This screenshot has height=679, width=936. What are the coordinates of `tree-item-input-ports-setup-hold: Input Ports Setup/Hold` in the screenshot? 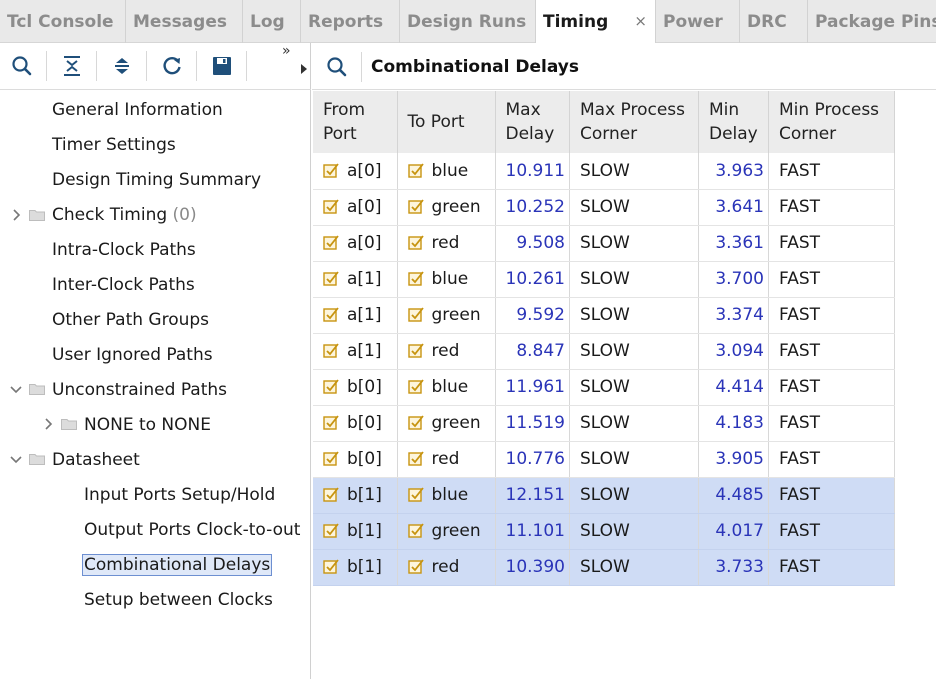 It's located at (179, 494).